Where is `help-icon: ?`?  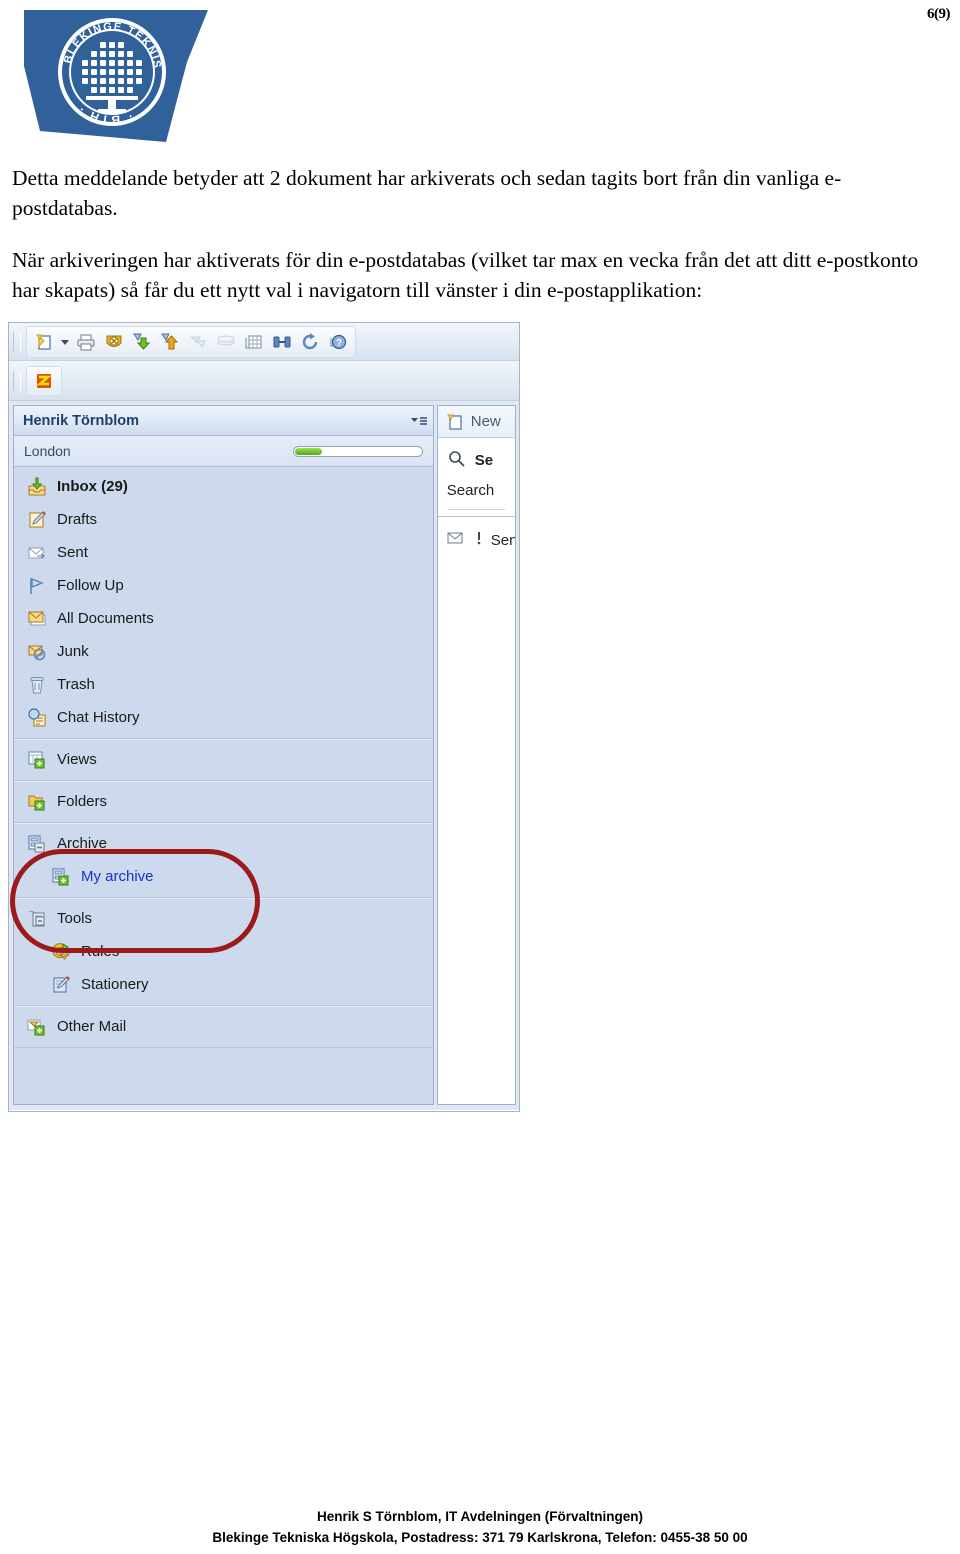
help-icon: ? is located at coordinates (338, 342).